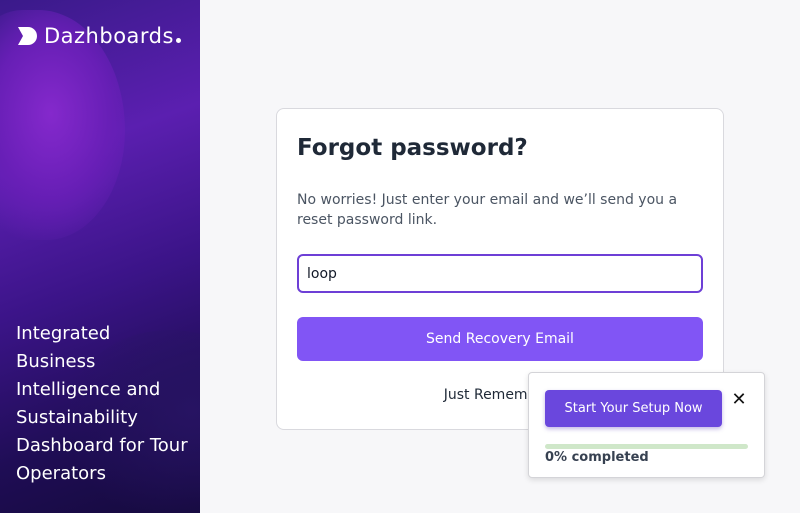 This screenshot has width=800, height=513. What do you see at coordinates (633, 408) in the screenshot?
I see `start-setup-button: Start Your Setup Now` at bounding box center [633, 408].